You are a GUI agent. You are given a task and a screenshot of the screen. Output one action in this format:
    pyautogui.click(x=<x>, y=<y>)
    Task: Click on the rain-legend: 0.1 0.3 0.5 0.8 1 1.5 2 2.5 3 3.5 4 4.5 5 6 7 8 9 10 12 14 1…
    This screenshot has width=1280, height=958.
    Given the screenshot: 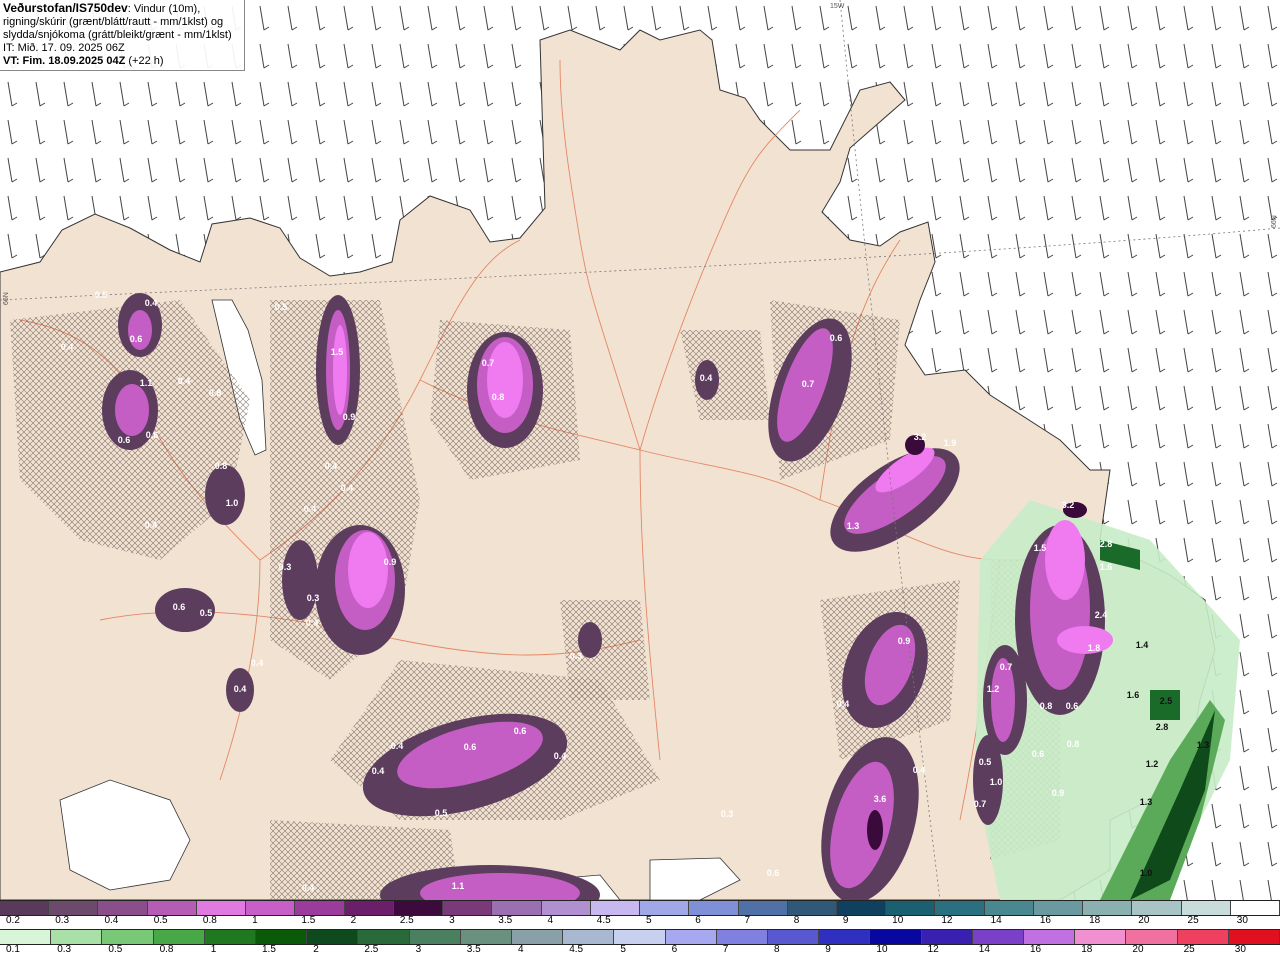 What is the action you would take?
    pyautogui.click(x=640, y=943)
    